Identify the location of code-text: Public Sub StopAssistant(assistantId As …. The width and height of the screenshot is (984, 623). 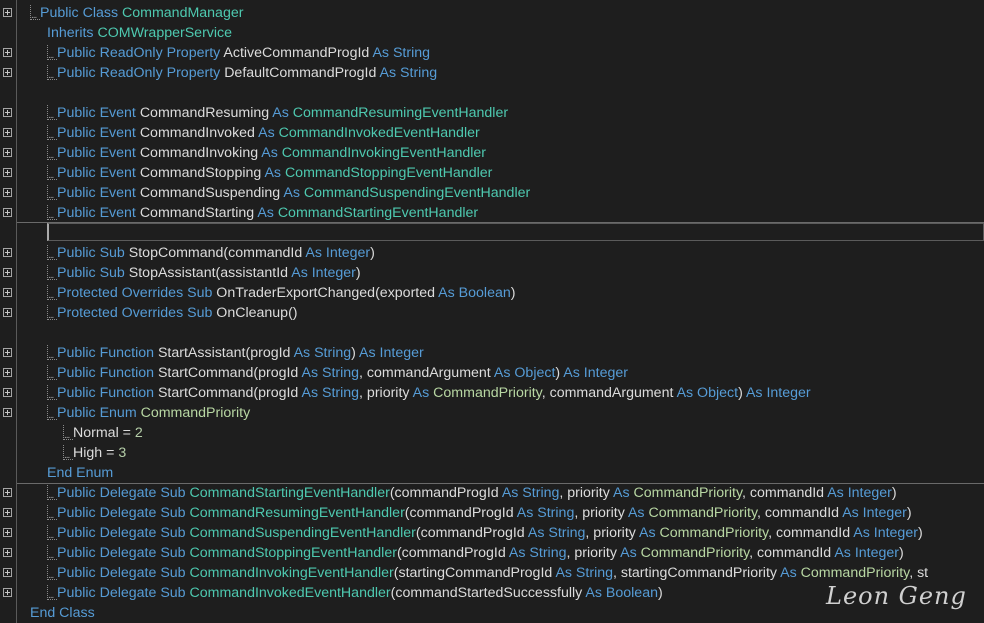
(204, 274).